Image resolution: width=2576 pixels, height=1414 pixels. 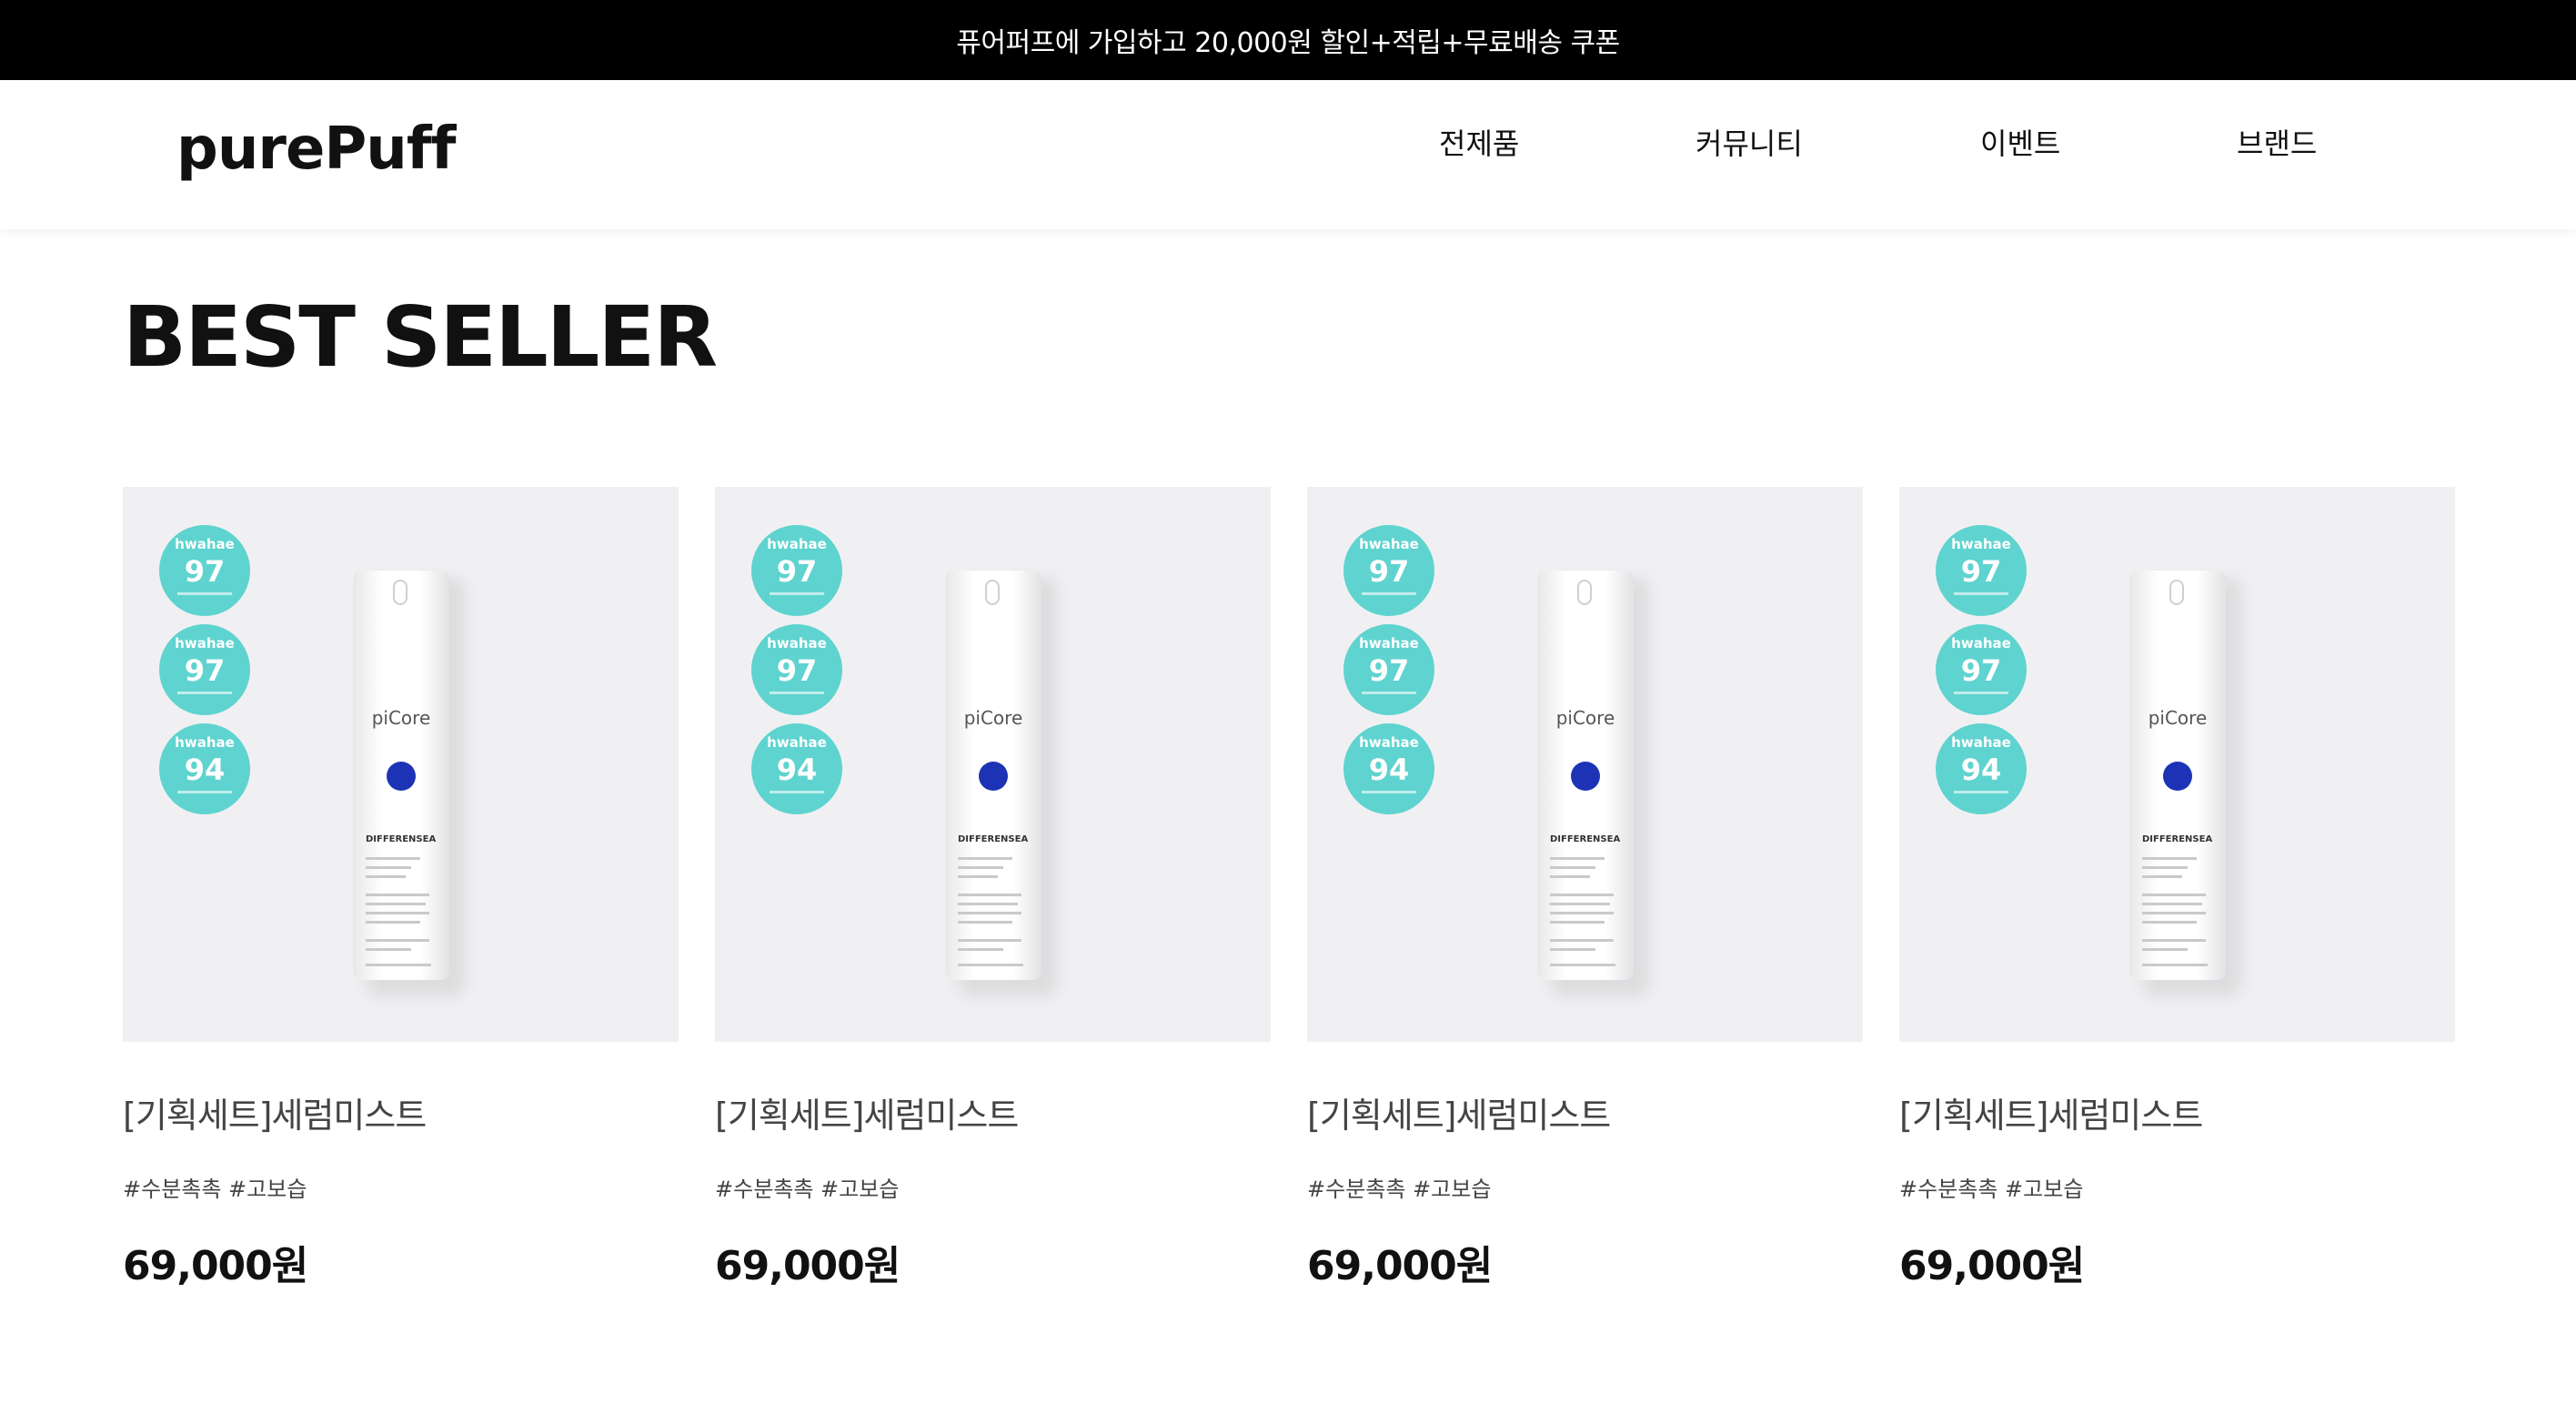 What do you see at coordinates (1288, 155) in the screenshot?
I see `site-header: purePuff 전제품 커뮤니티 이벤트 브랜드` at bounding box center [1288, 155].